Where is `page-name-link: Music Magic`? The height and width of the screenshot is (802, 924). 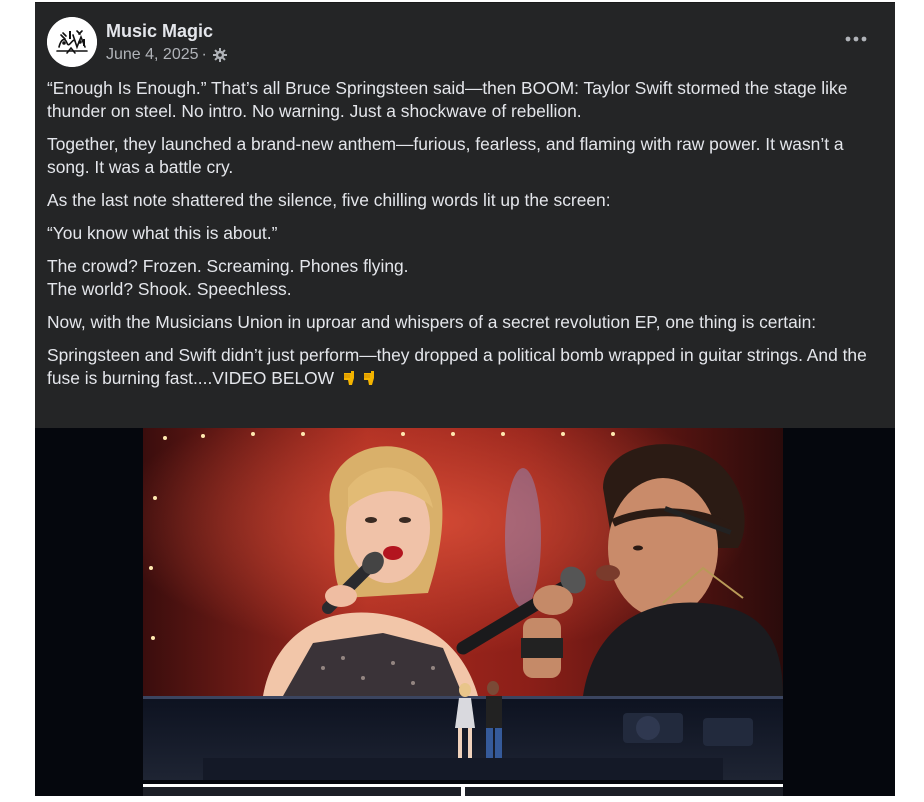
page-name-link: Music Magic is located at coordinates (159, 31).